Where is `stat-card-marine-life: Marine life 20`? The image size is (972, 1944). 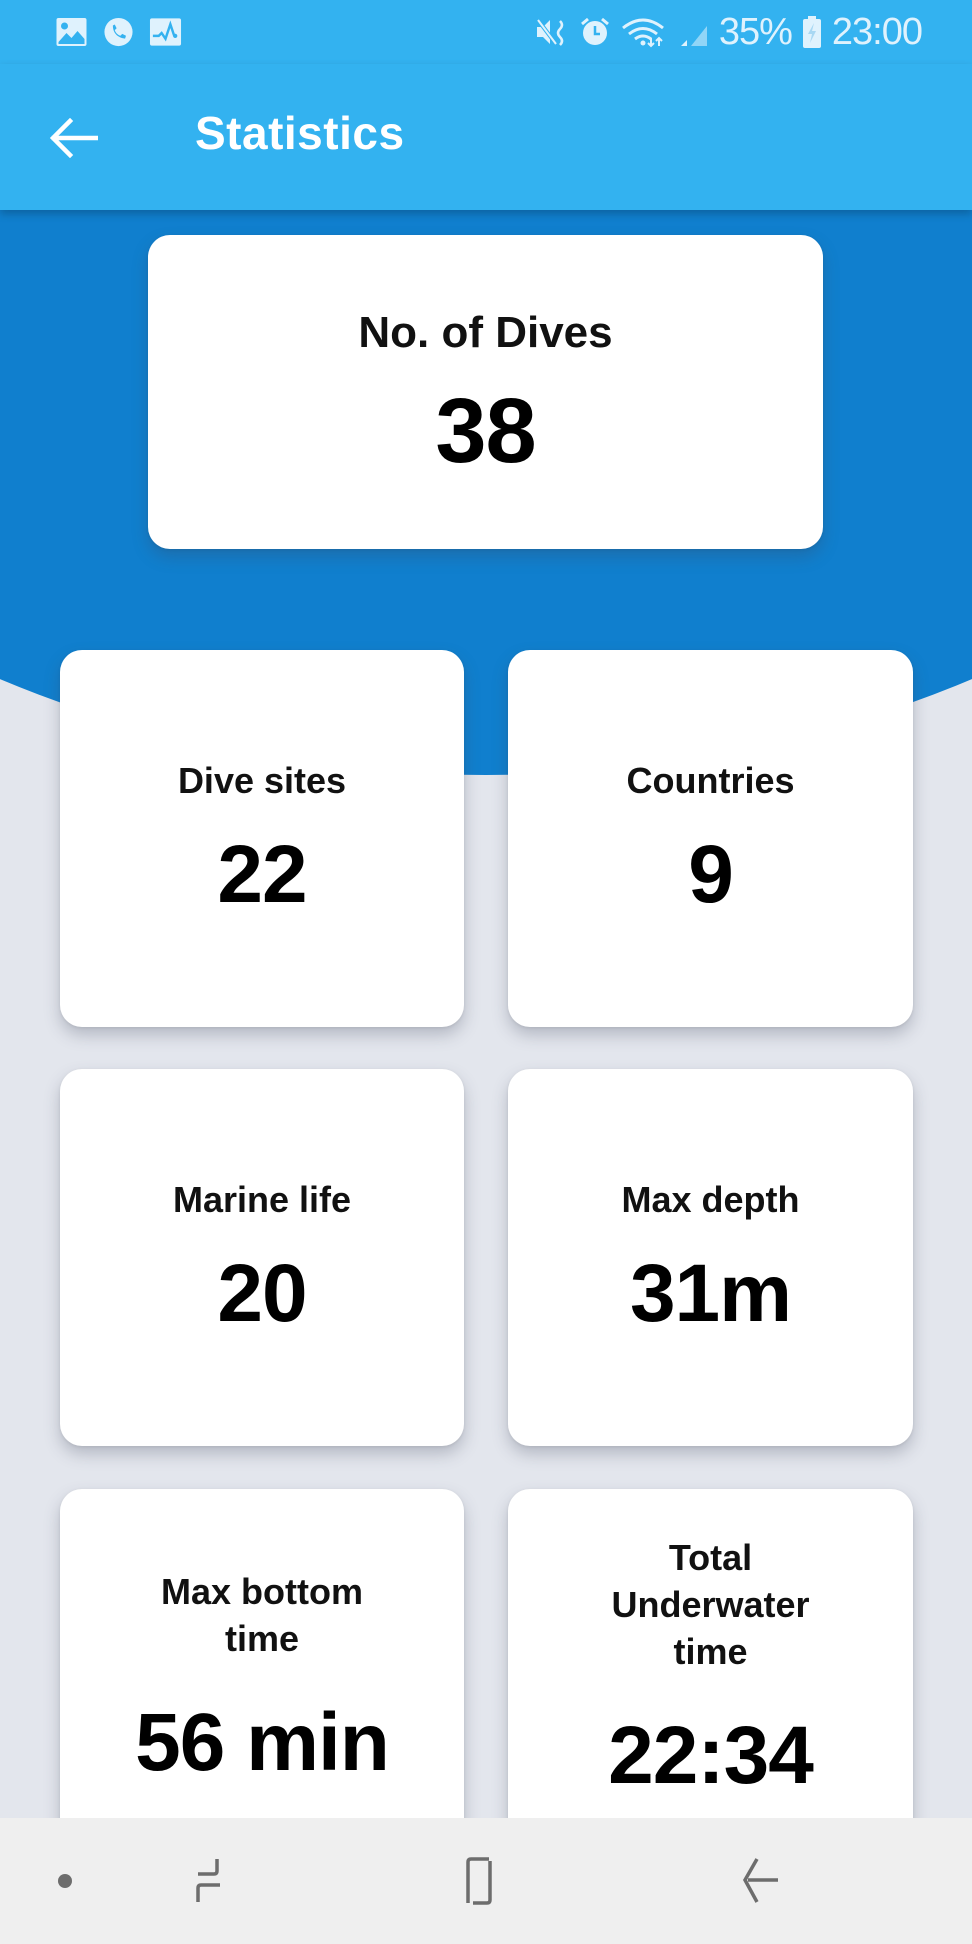 stat-card-marine-life: Marine life 20 is located at coordinates (262, 1257).